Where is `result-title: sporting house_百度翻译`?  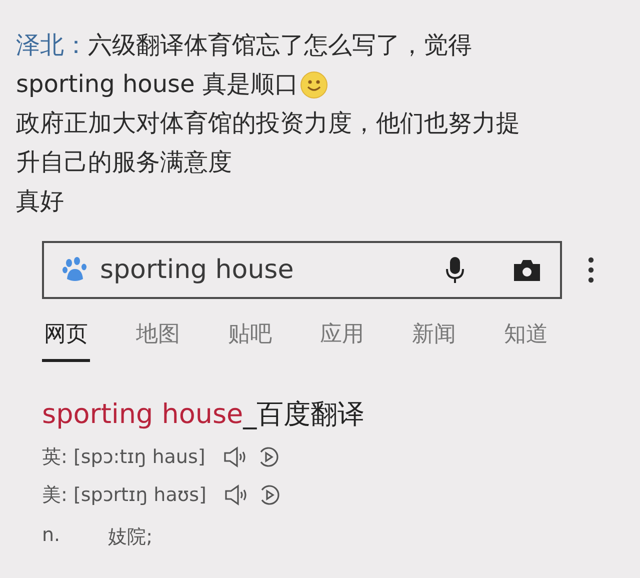
result-title: sporting house_百度翻译 is located at coordinates (341, 414).